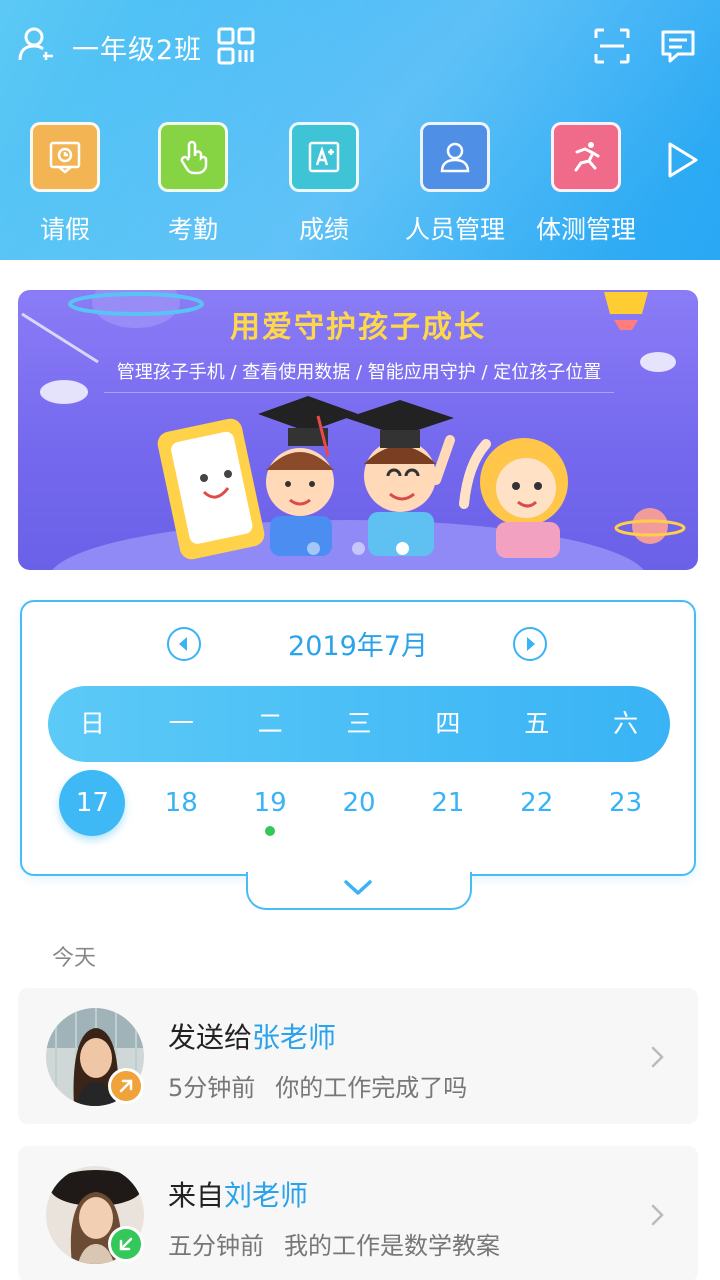  I want to click on message-title: 发送给张老师, so click(252, 1036).